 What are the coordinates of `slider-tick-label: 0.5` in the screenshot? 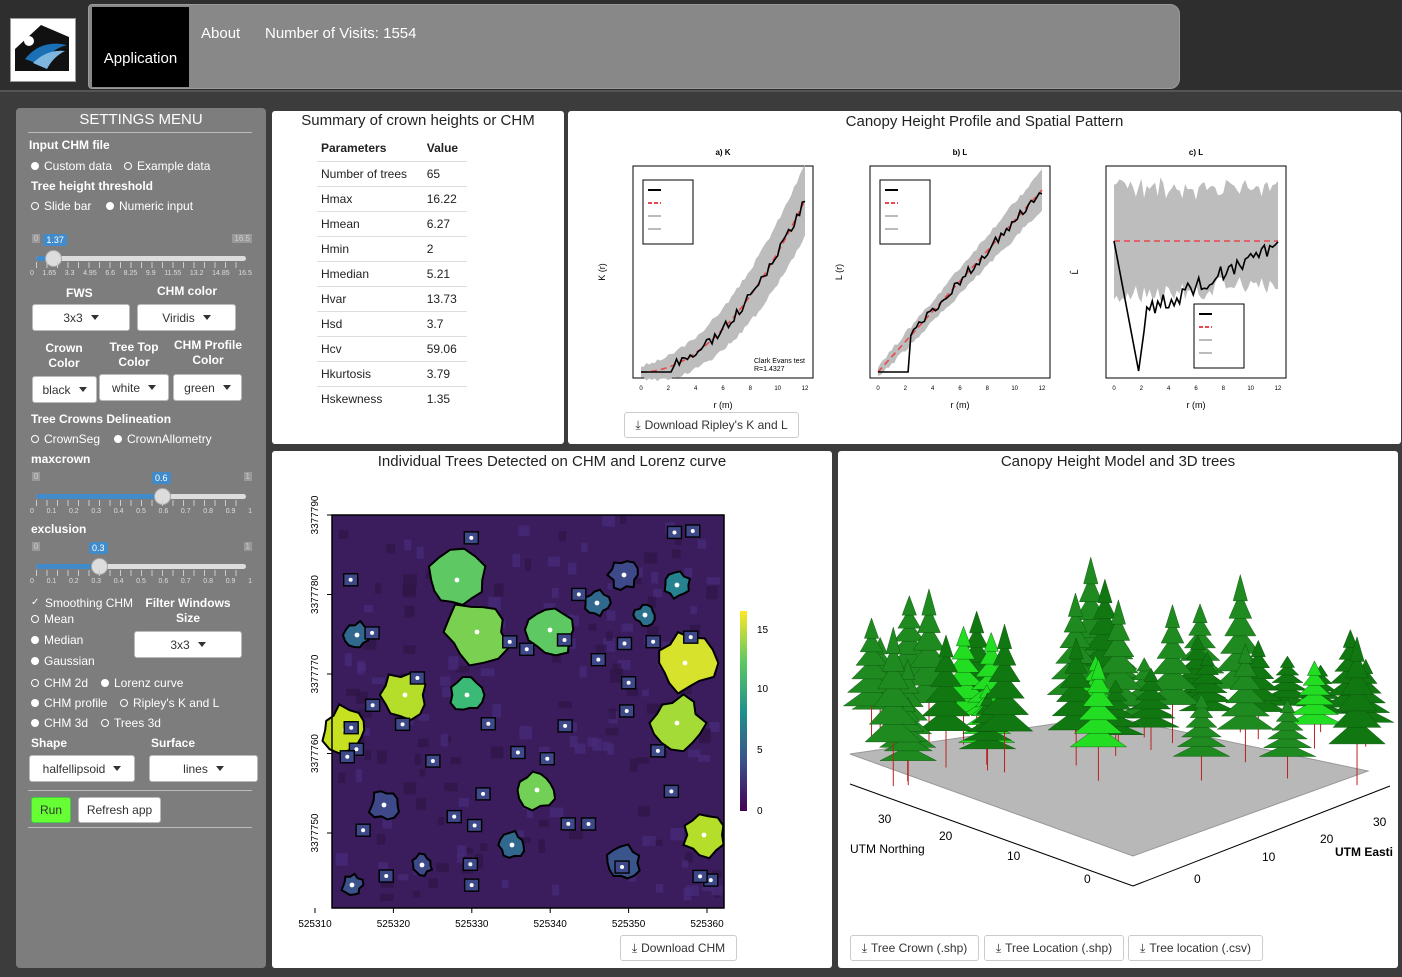 It's located at (141, 581).